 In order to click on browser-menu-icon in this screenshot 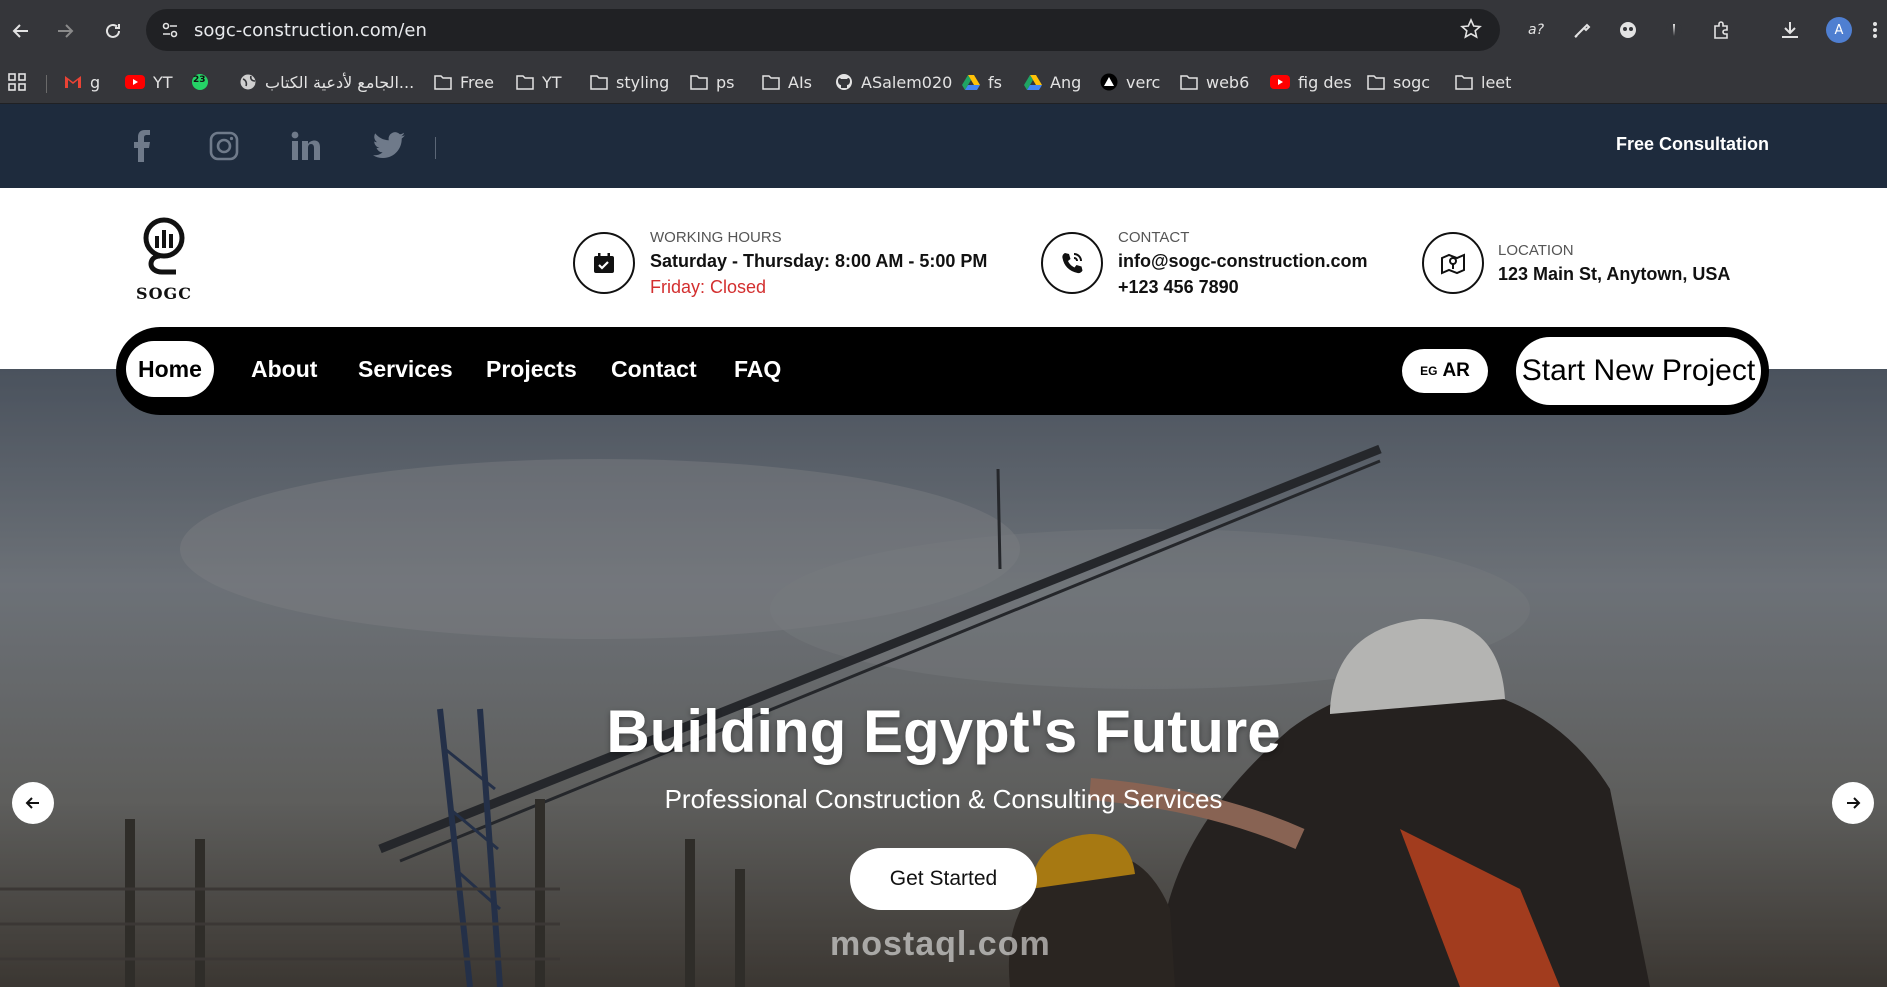, I will do `click(1875, 30)`.